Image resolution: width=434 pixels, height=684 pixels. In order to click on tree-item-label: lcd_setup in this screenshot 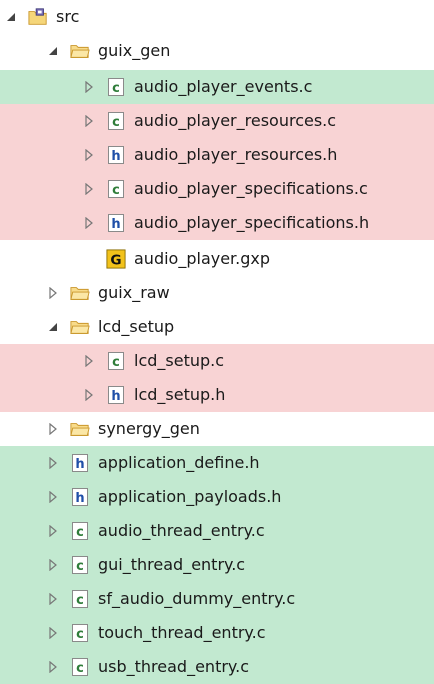, I will do `click(136, 326)`.